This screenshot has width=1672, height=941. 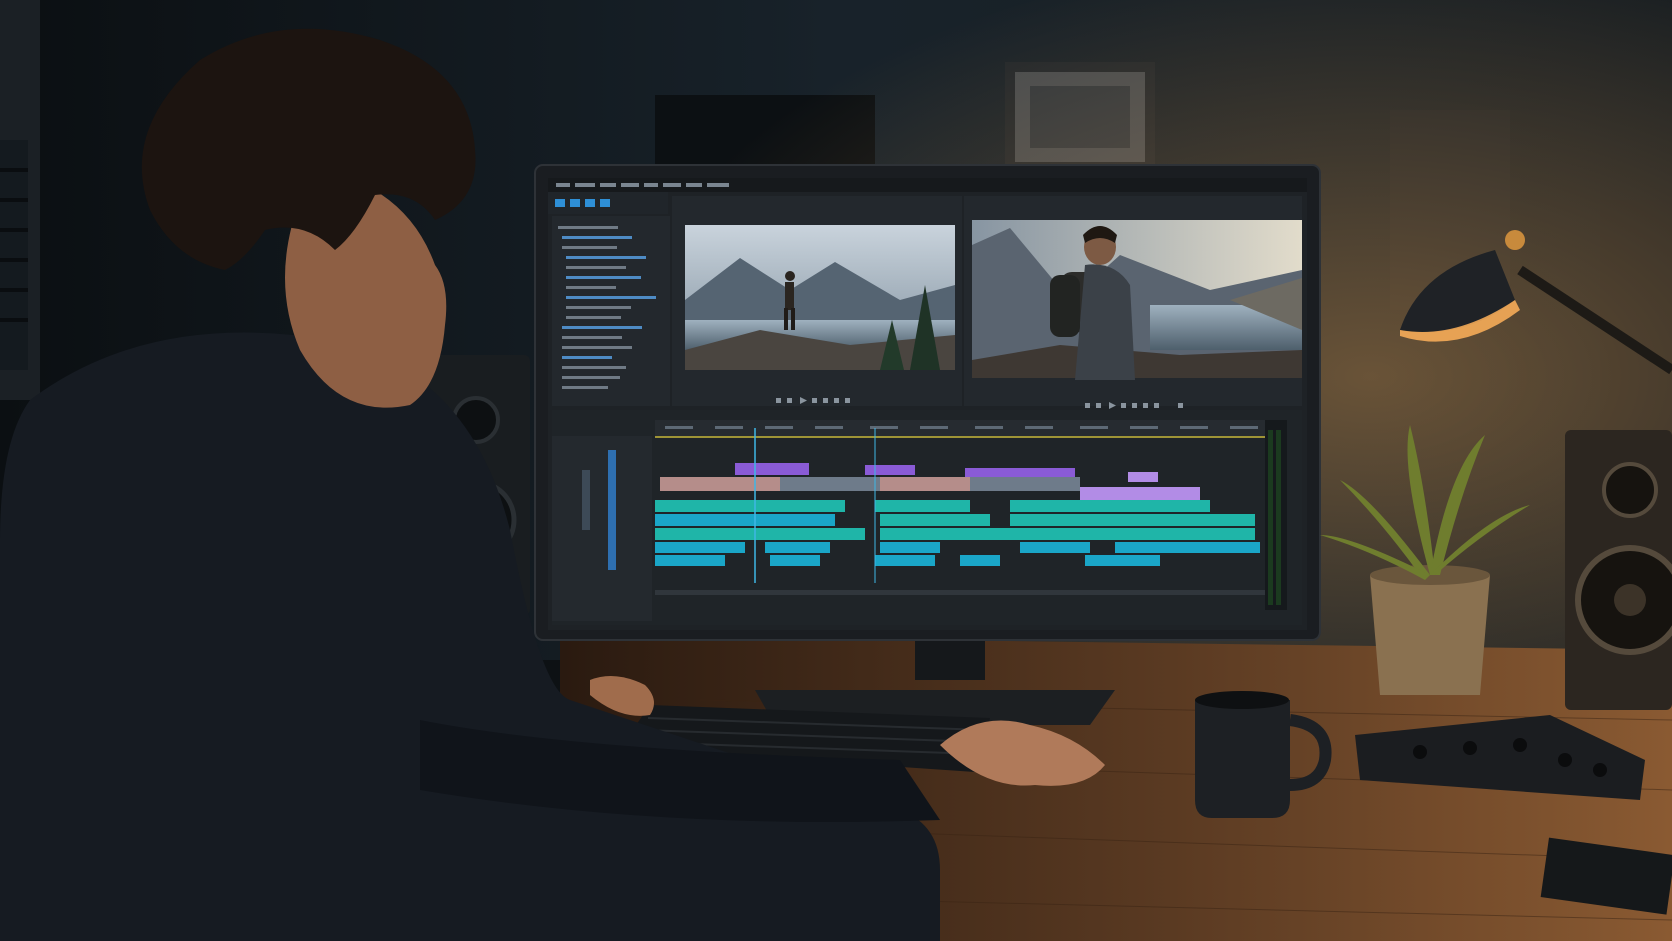 What do you see at coordinates (960, 428) in the screenshot?
I see `timeline-ruler` at bounding box center [960, 428].